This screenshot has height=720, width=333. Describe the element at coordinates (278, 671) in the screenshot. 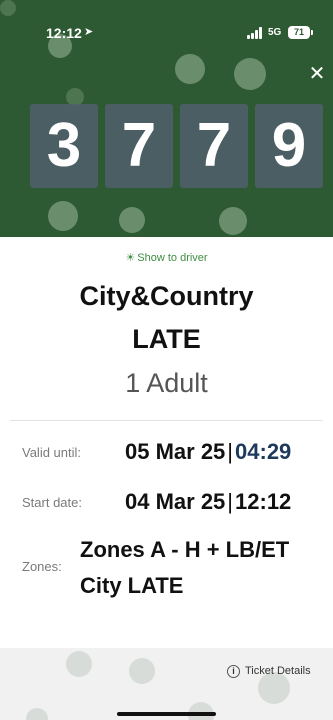

I see `ticket-details-label: Ticket Details` at that location.